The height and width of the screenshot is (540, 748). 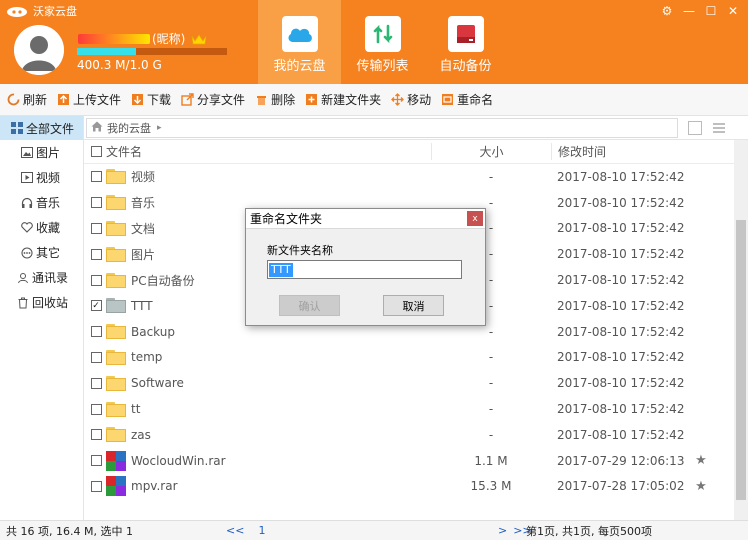 I want to click on sidebar-item-videos: 视频, so click(x=41, y=177).